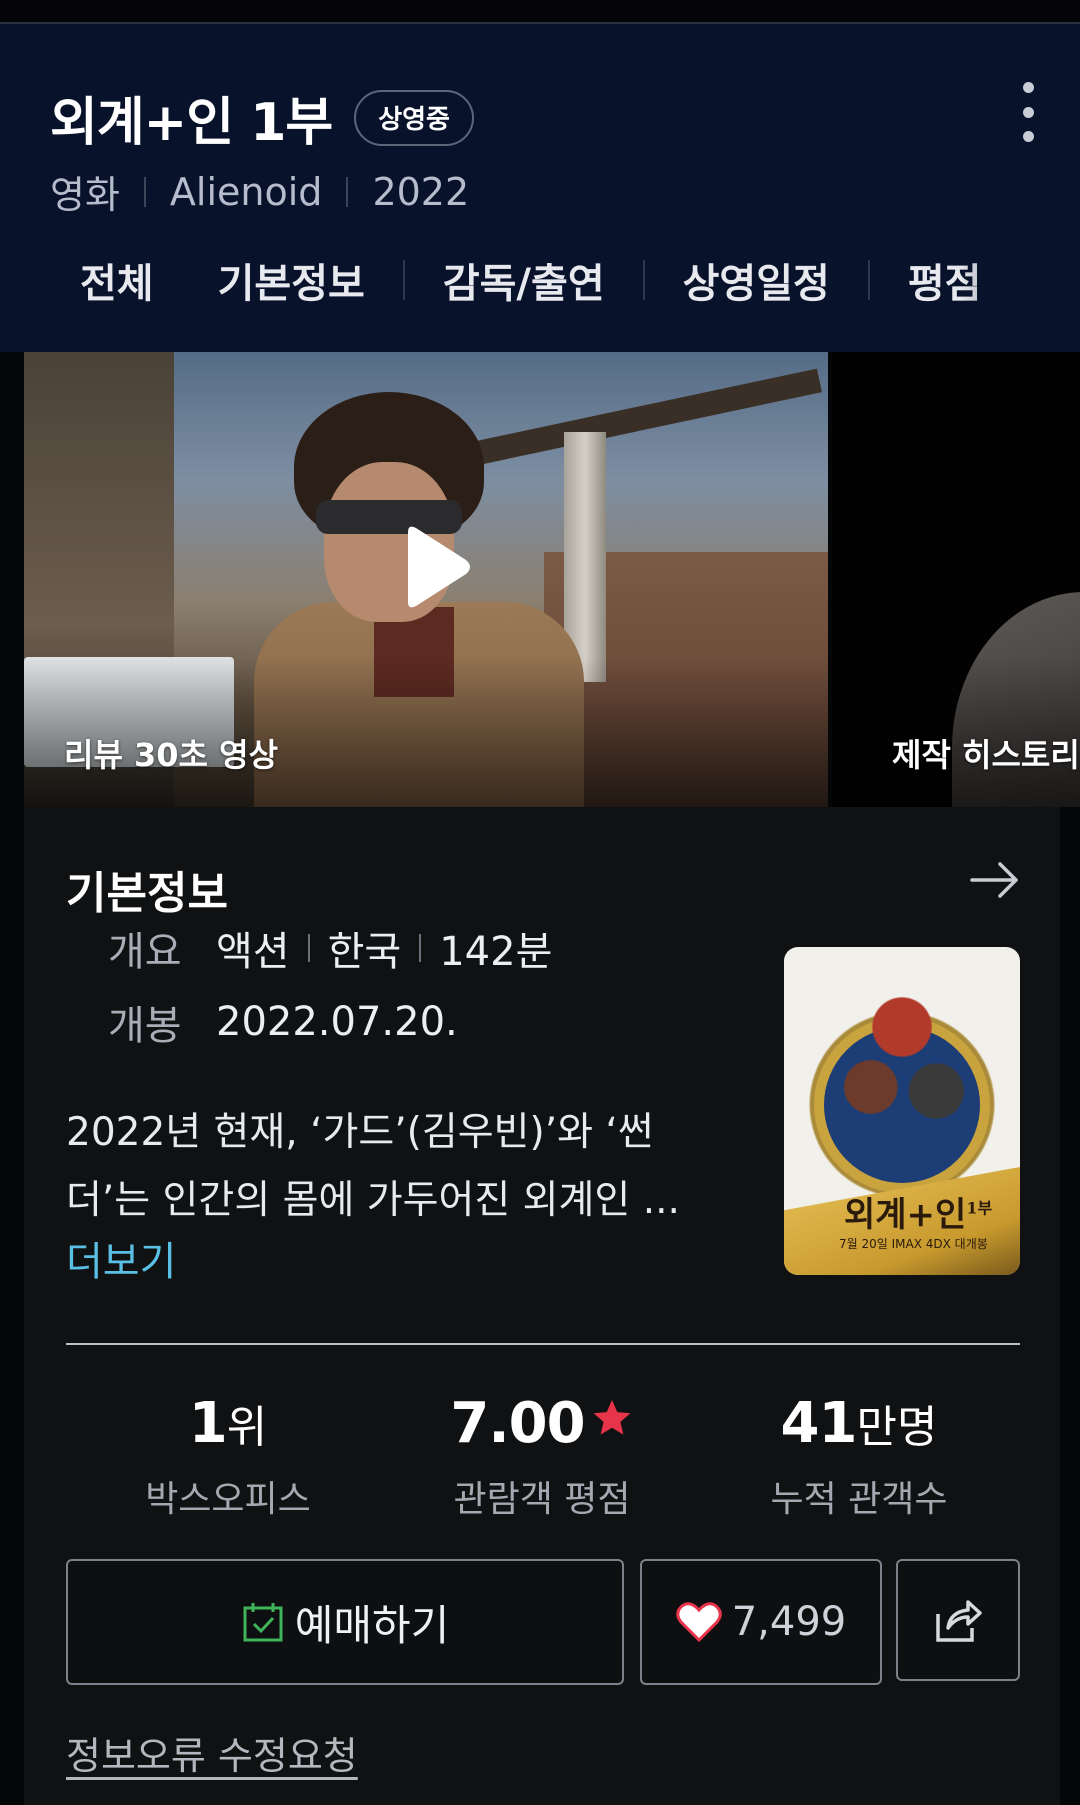  What do you see at coordinates (434, 567) in the screenshot?
I see `play-icon` at bounding box center [434, 567].